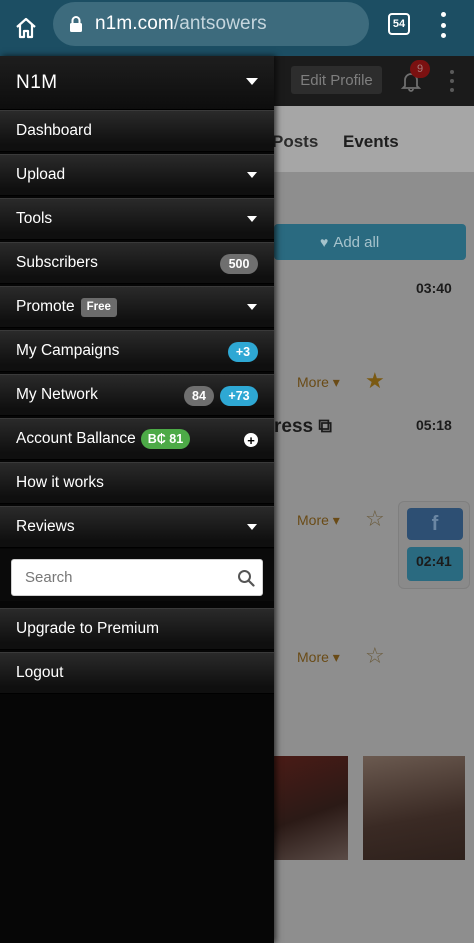 Image resolution: width=474 pixels, height=943 pixels. What do you see at coordinates (399, 24) in the screenshot?
I see `tab-switcher-button: 54` at bounding box center [399, 24].